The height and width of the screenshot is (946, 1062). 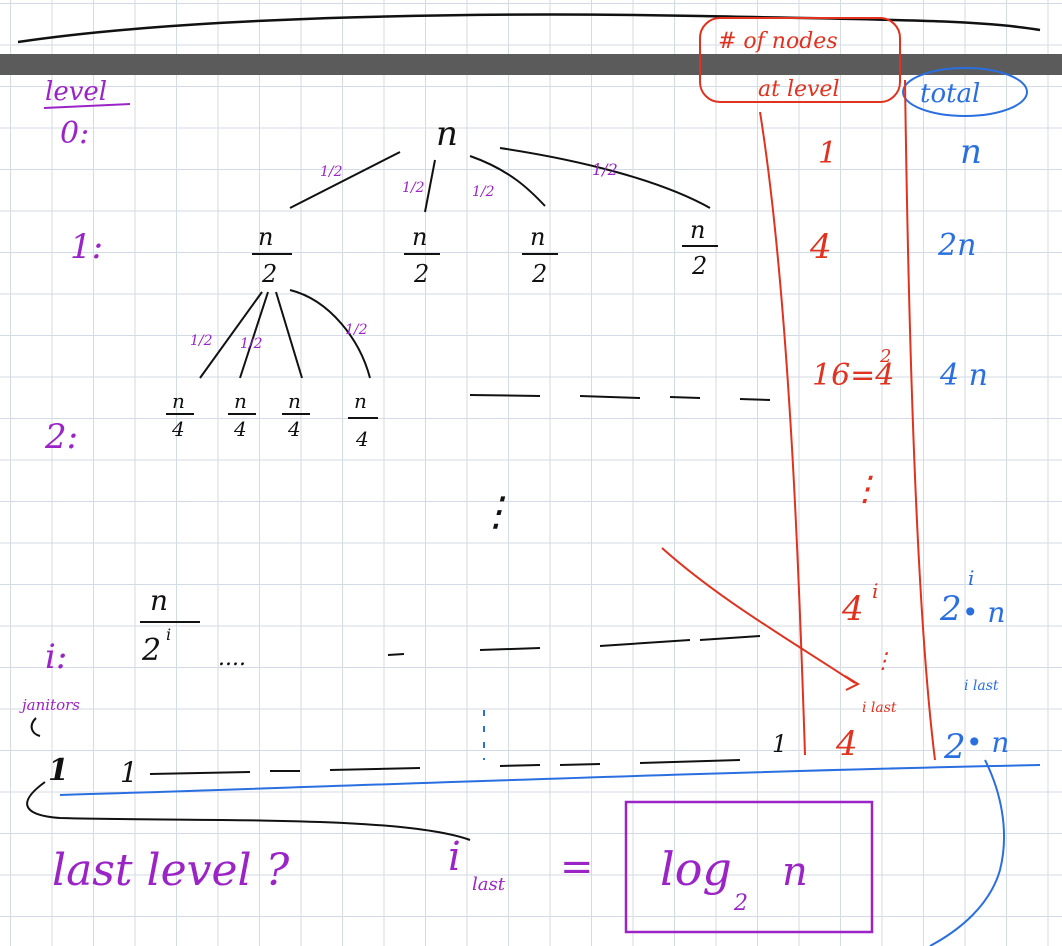 What do you see at coordinates (56, 657) in the screenshot?
I see `level-i-label: i:` at bounding box center [56, 657].